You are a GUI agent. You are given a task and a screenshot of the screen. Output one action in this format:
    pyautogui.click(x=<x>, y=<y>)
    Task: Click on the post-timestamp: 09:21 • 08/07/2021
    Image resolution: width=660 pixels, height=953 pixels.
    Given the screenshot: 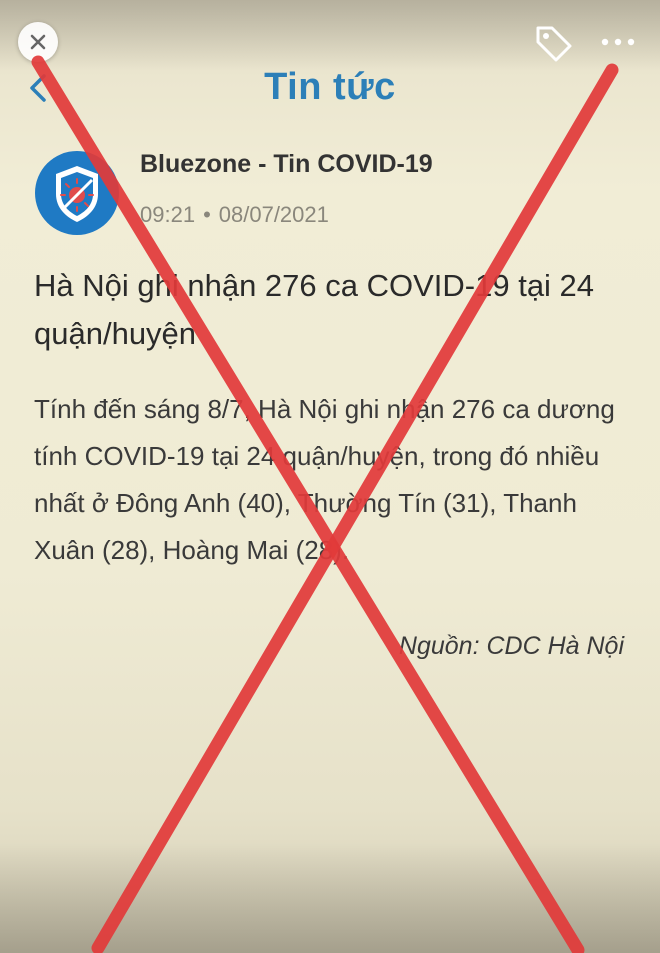 What is the action you would take?
    pyautogui.click(x=234, y=215)
    